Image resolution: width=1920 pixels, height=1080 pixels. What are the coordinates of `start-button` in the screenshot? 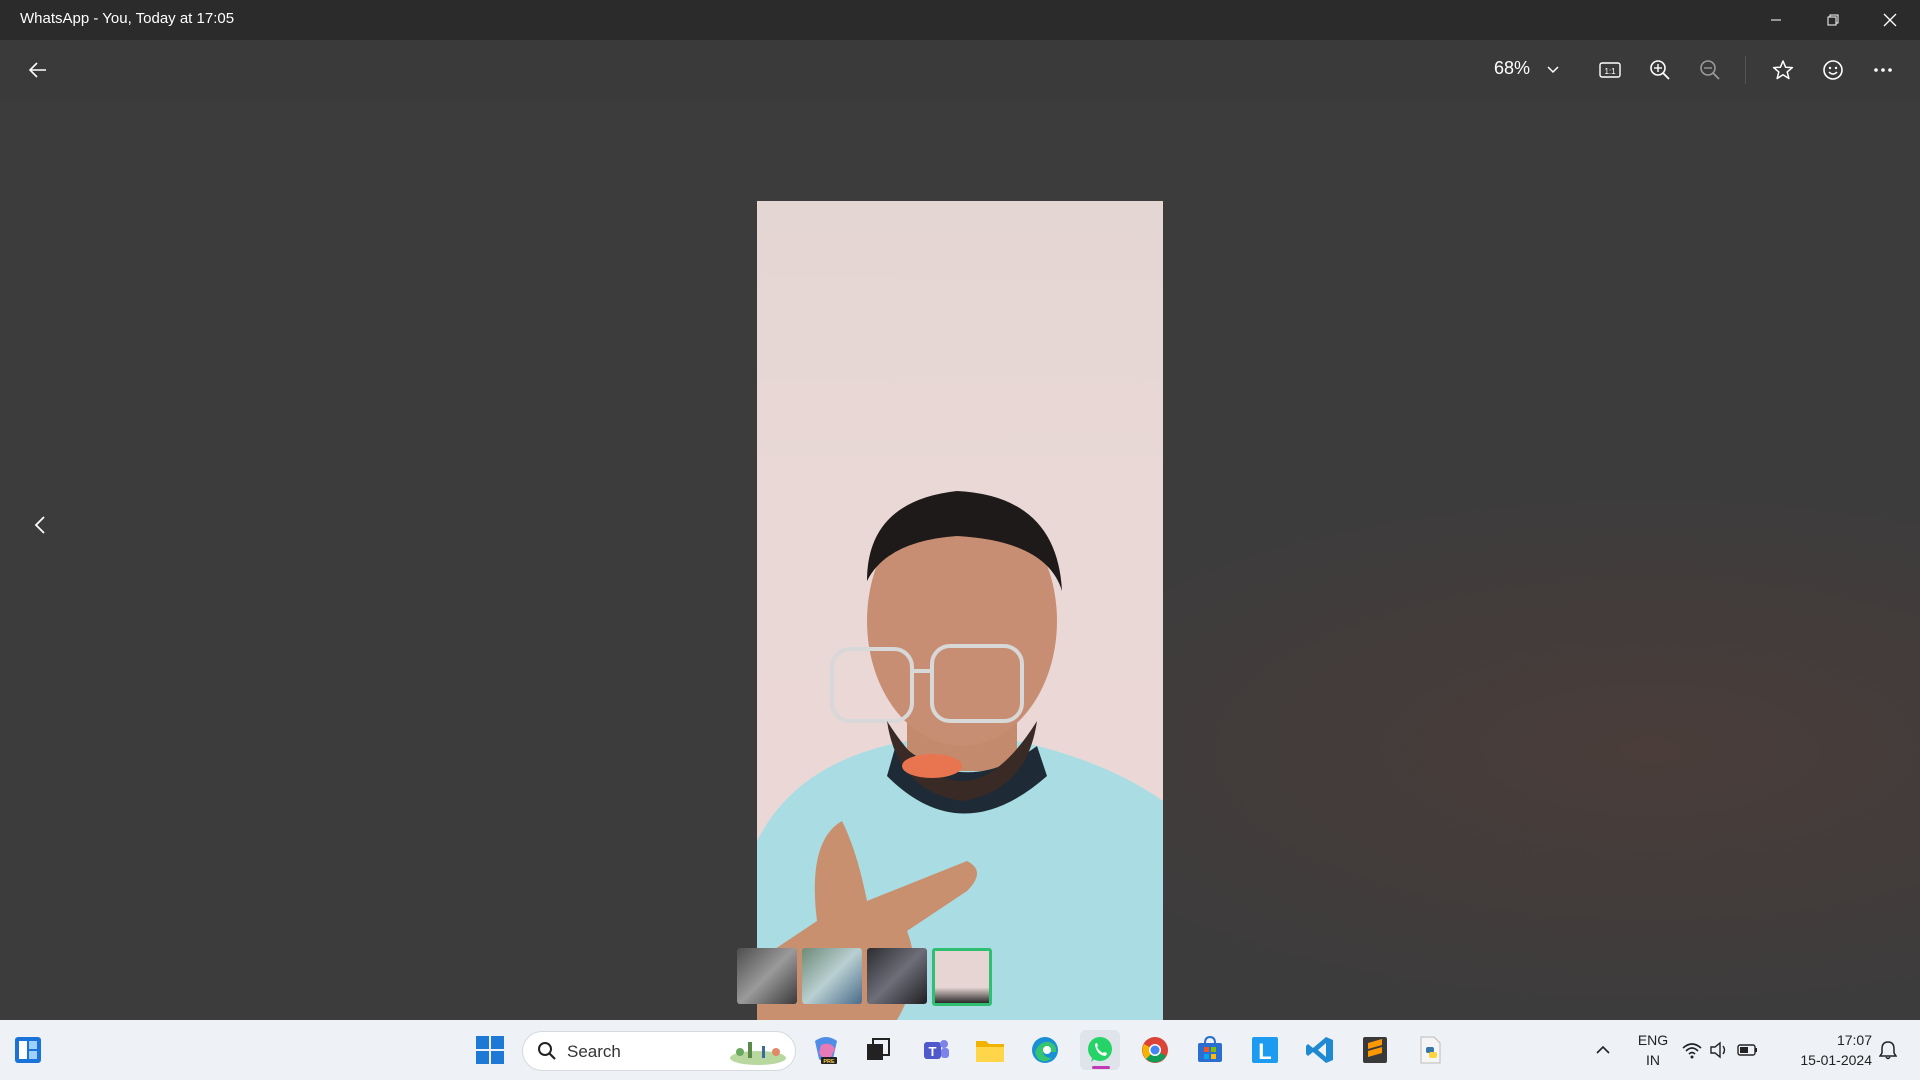 It's located at (490, 1050).